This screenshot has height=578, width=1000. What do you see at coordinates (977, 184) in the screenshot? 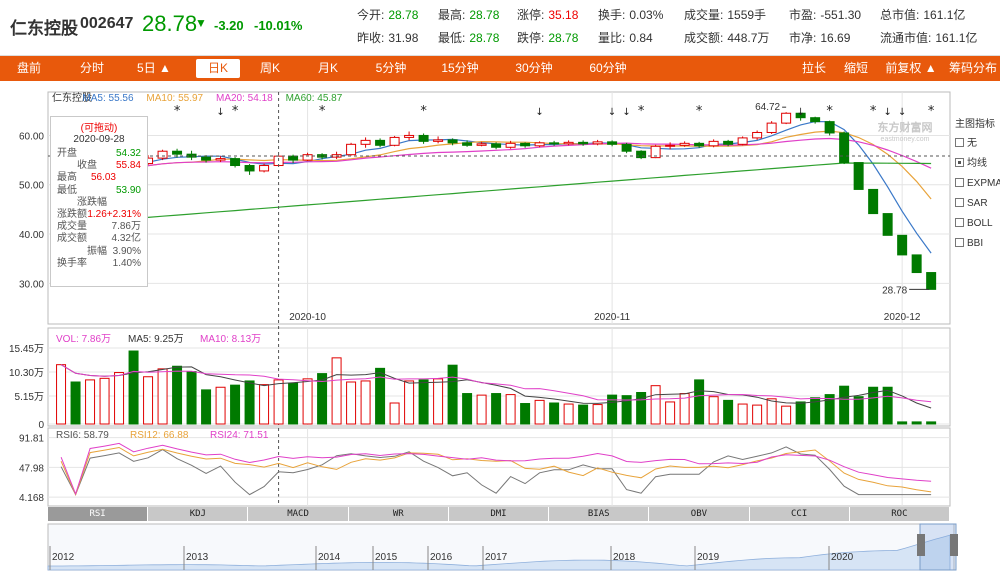
I see `indicator-option: EXPMA` at bounding box center [977, 184].